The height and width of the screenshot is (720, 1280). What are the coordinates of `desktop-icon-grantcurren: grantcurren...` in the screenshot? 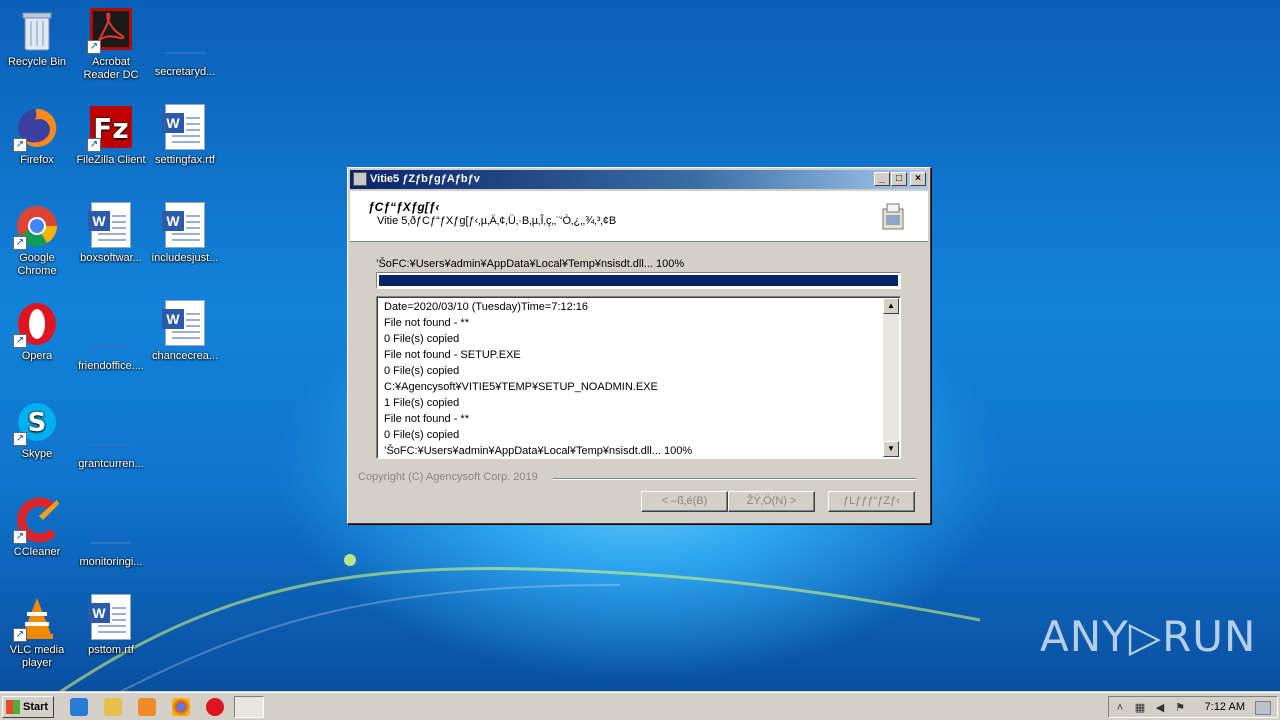 It's located at (111, 434).